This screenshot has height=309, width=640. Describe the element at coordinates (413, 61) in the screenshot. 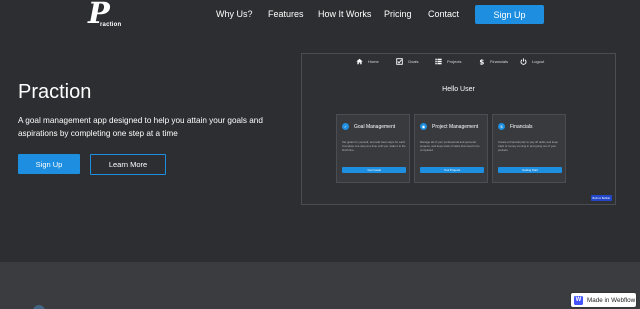

I see `preview-nav-label: Goals` at that location.